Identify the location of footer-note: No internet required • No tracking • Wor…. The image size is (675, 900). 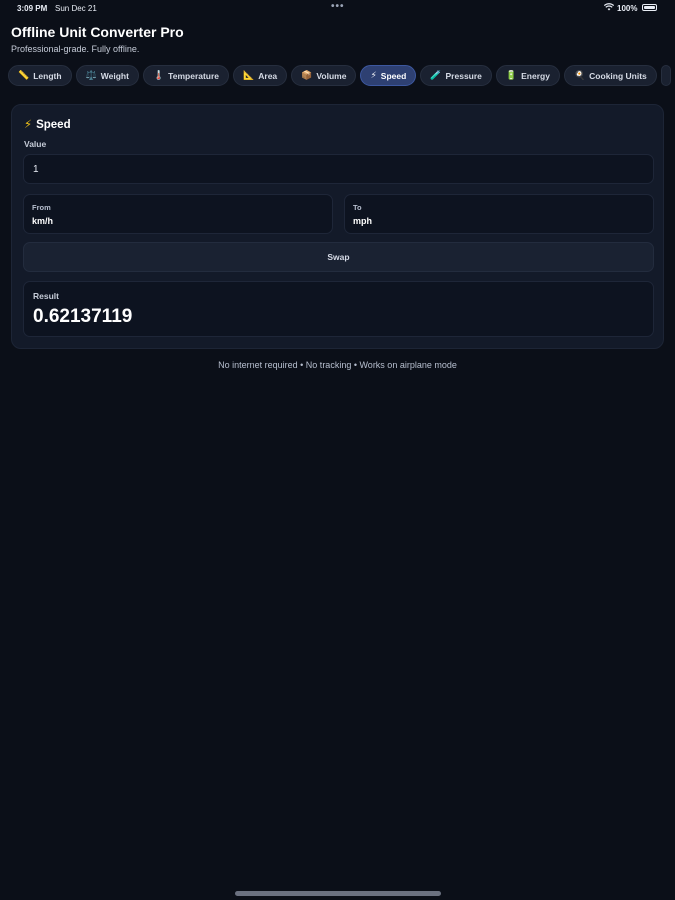
(337, 365).